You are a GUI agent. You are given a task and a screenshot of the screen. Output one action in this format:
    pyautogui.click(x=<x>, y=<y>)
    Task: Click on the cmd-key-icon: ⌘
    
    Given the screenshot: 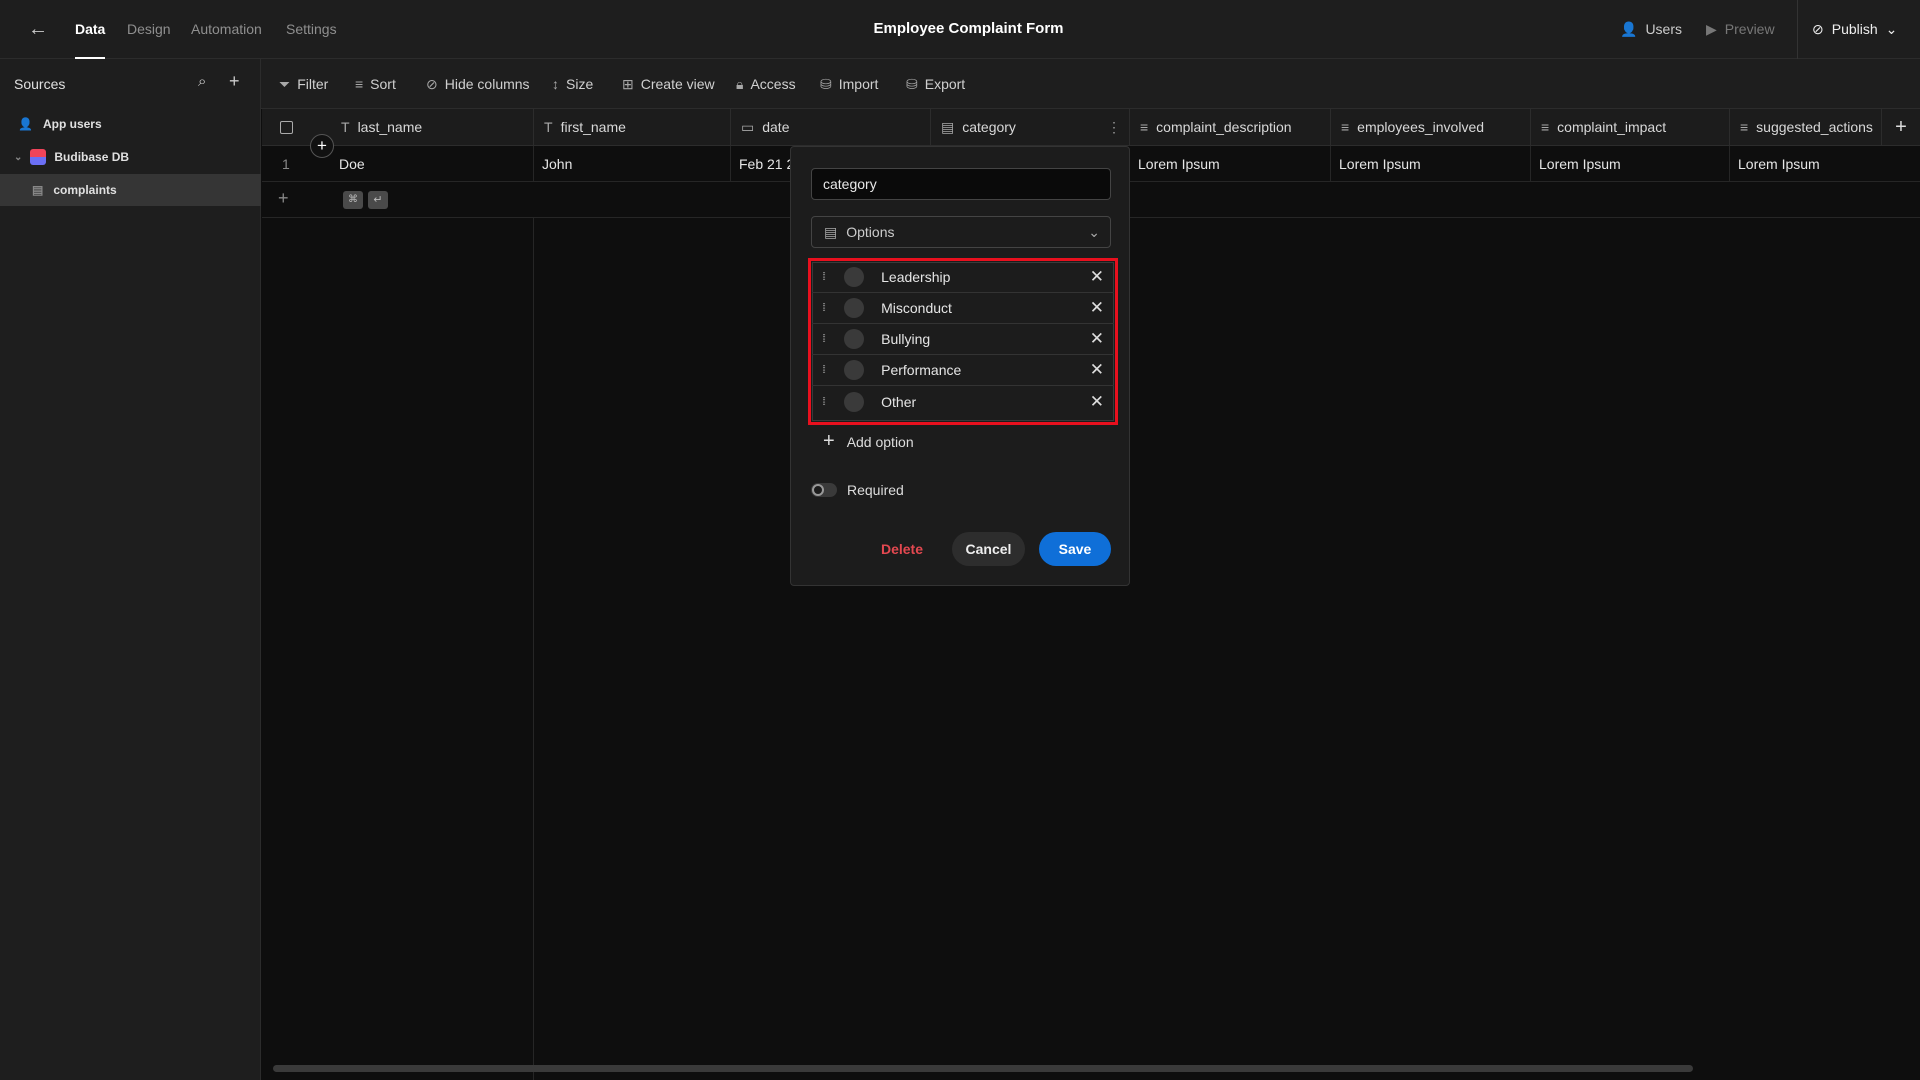 What is the action you would take?
    pyautogui.click(x=353, y=200)
    